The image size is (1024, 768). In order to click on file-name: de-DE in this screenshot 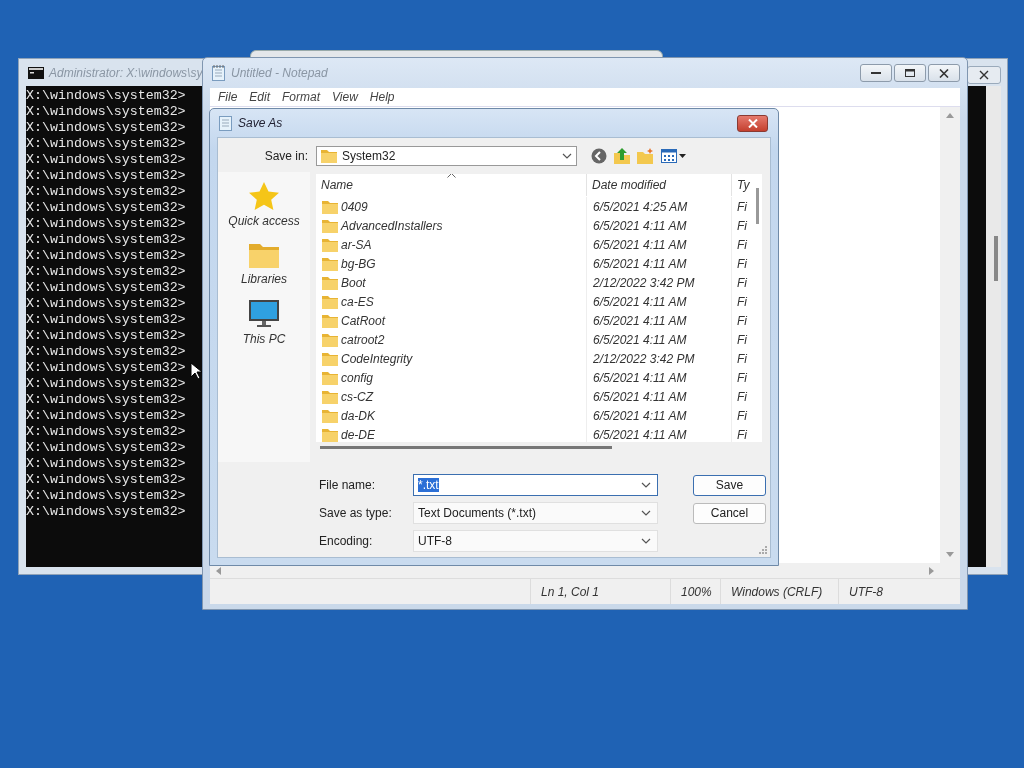, I will do `click(358, 434)`.